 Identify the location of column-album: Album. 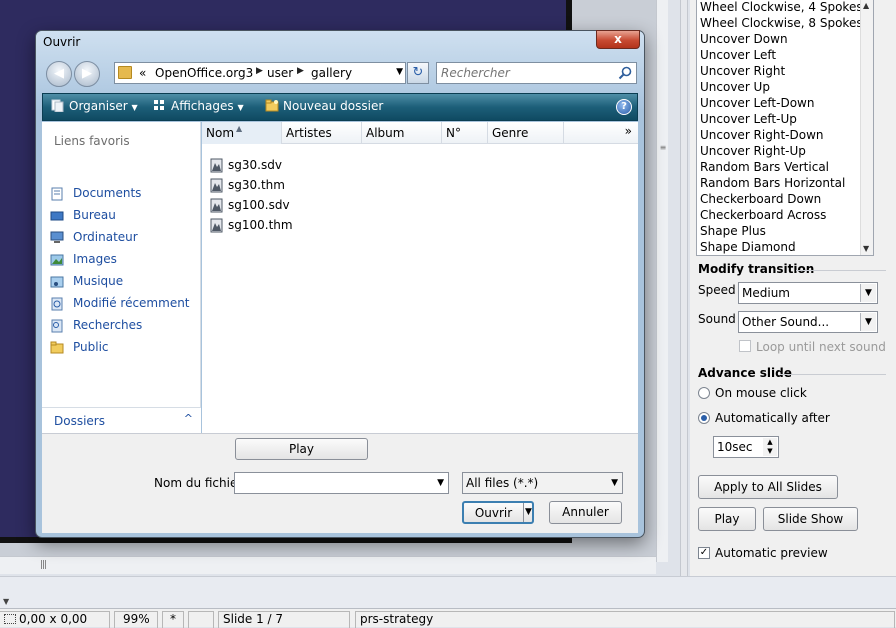
(402, 133).